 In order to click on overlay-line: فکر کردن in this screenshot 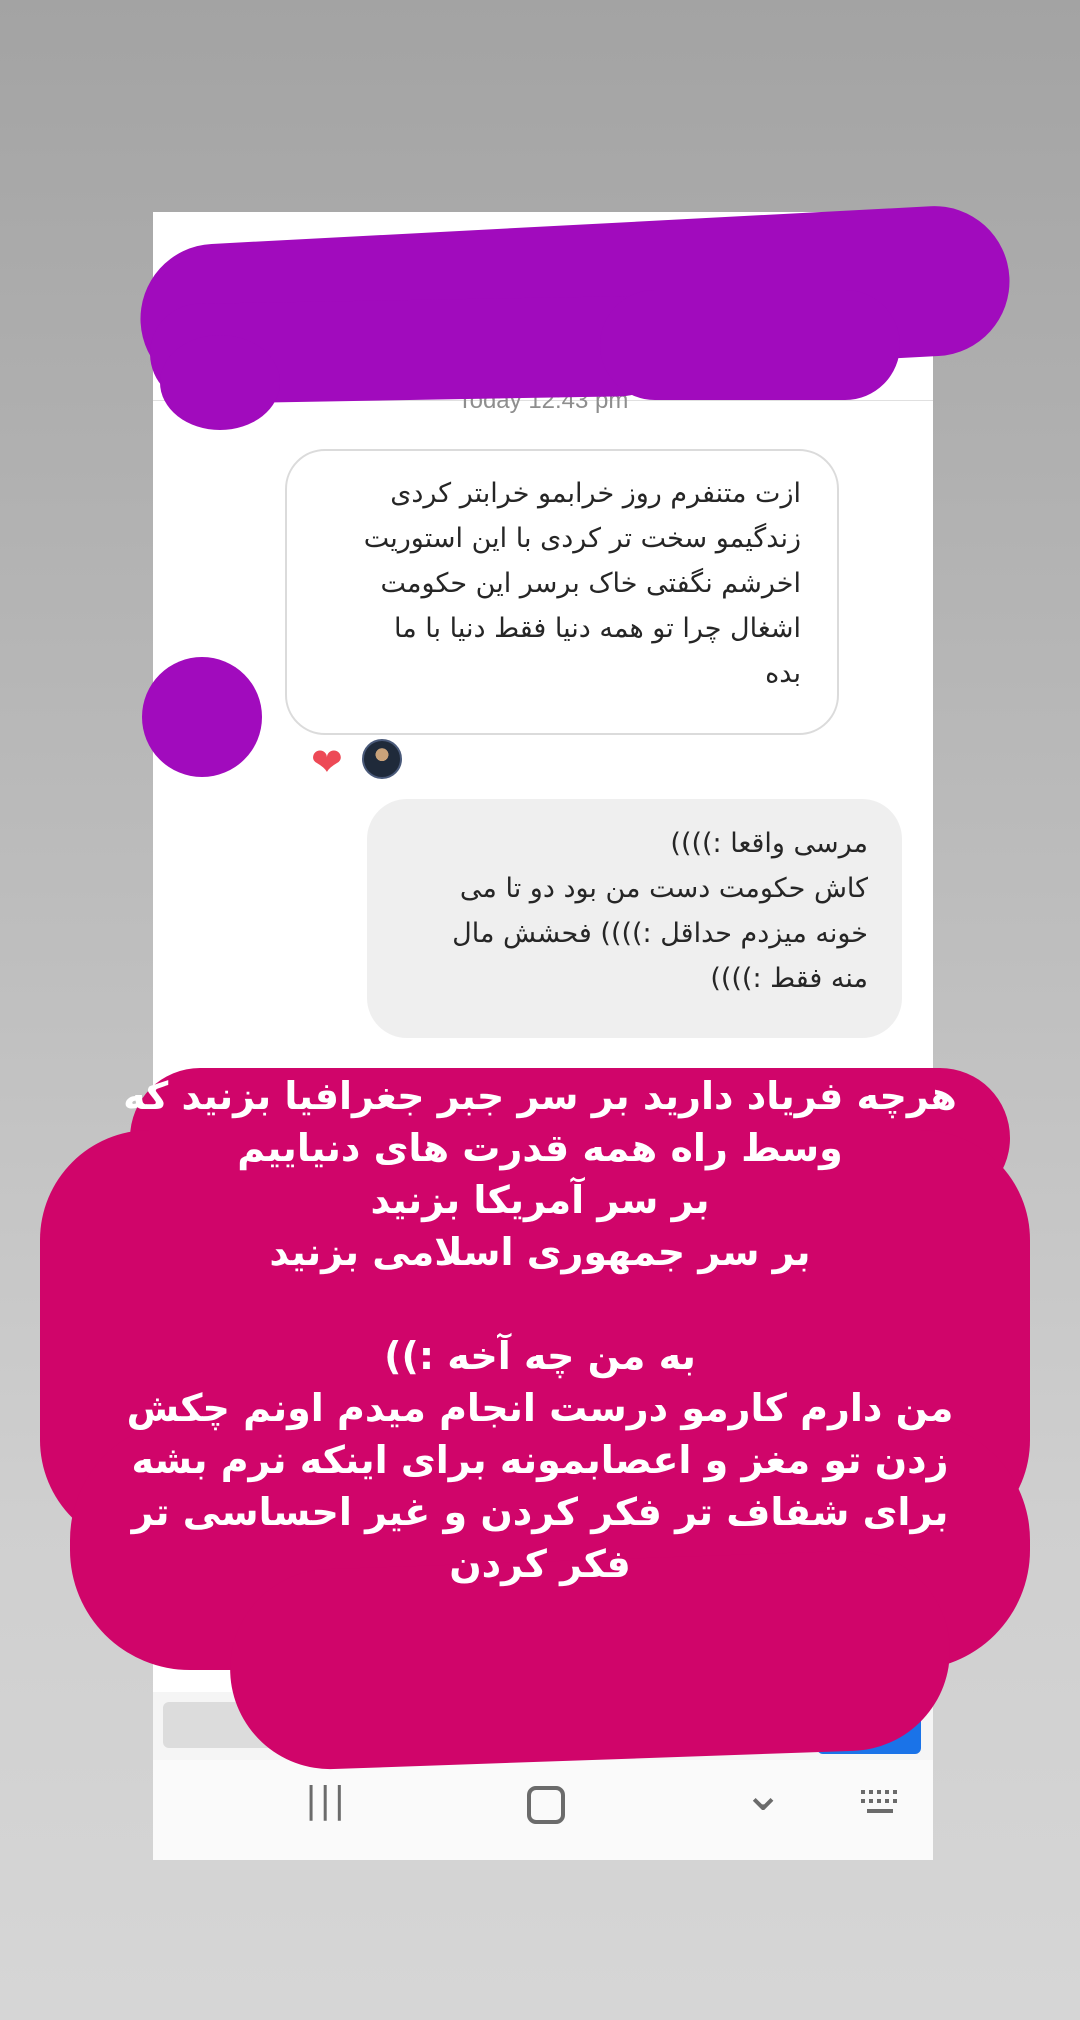, I will do `click(540, 1564)`.